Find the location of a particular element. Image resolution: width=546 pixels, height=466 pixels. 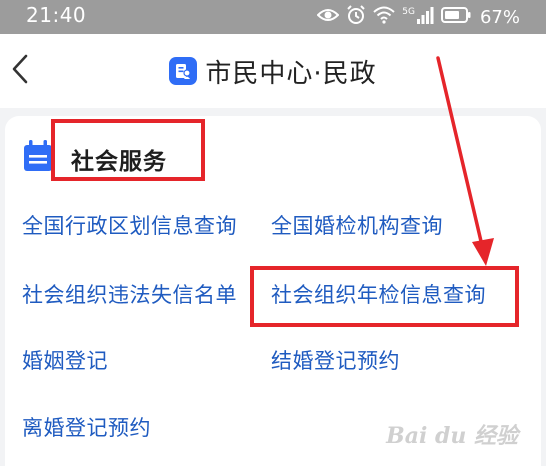

eye-icon is located at coordinates (328, 17).